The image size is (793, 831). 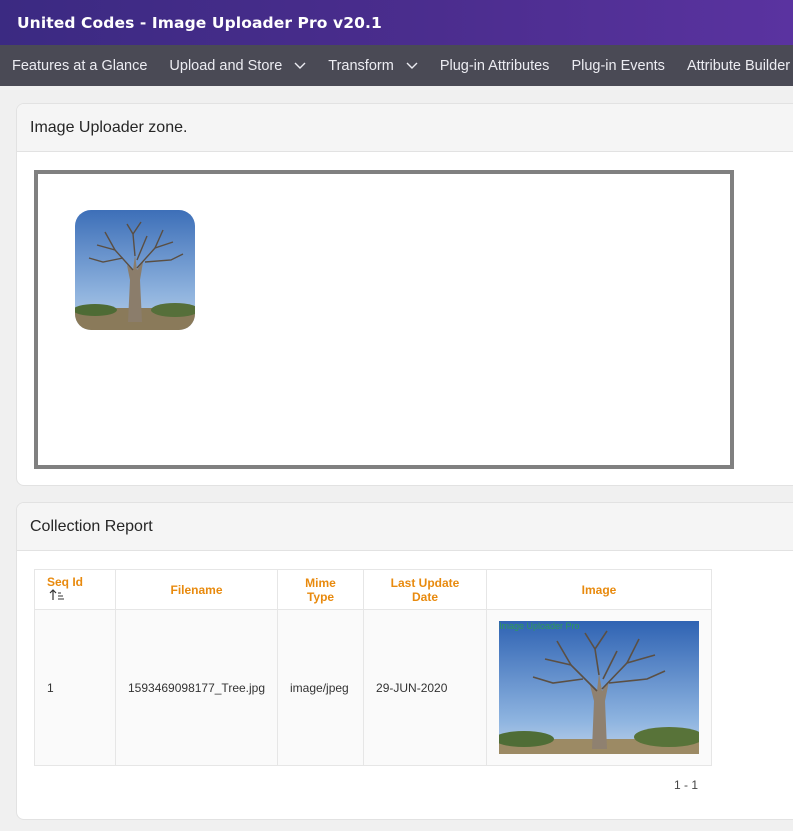 What do you see at coordinates (75, 687) in the screenshot?
I see `cell-seq-id: 1` at bounding box center [75, 687].